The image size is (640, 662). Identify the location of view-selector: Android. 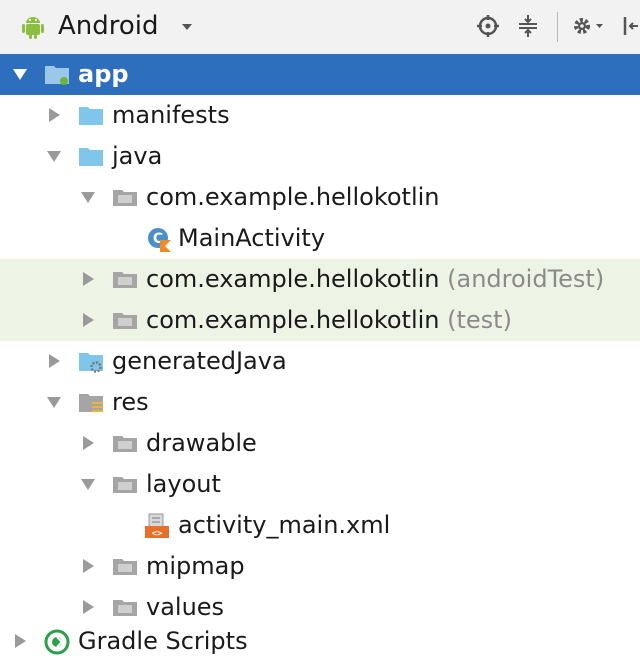
(108, 26).